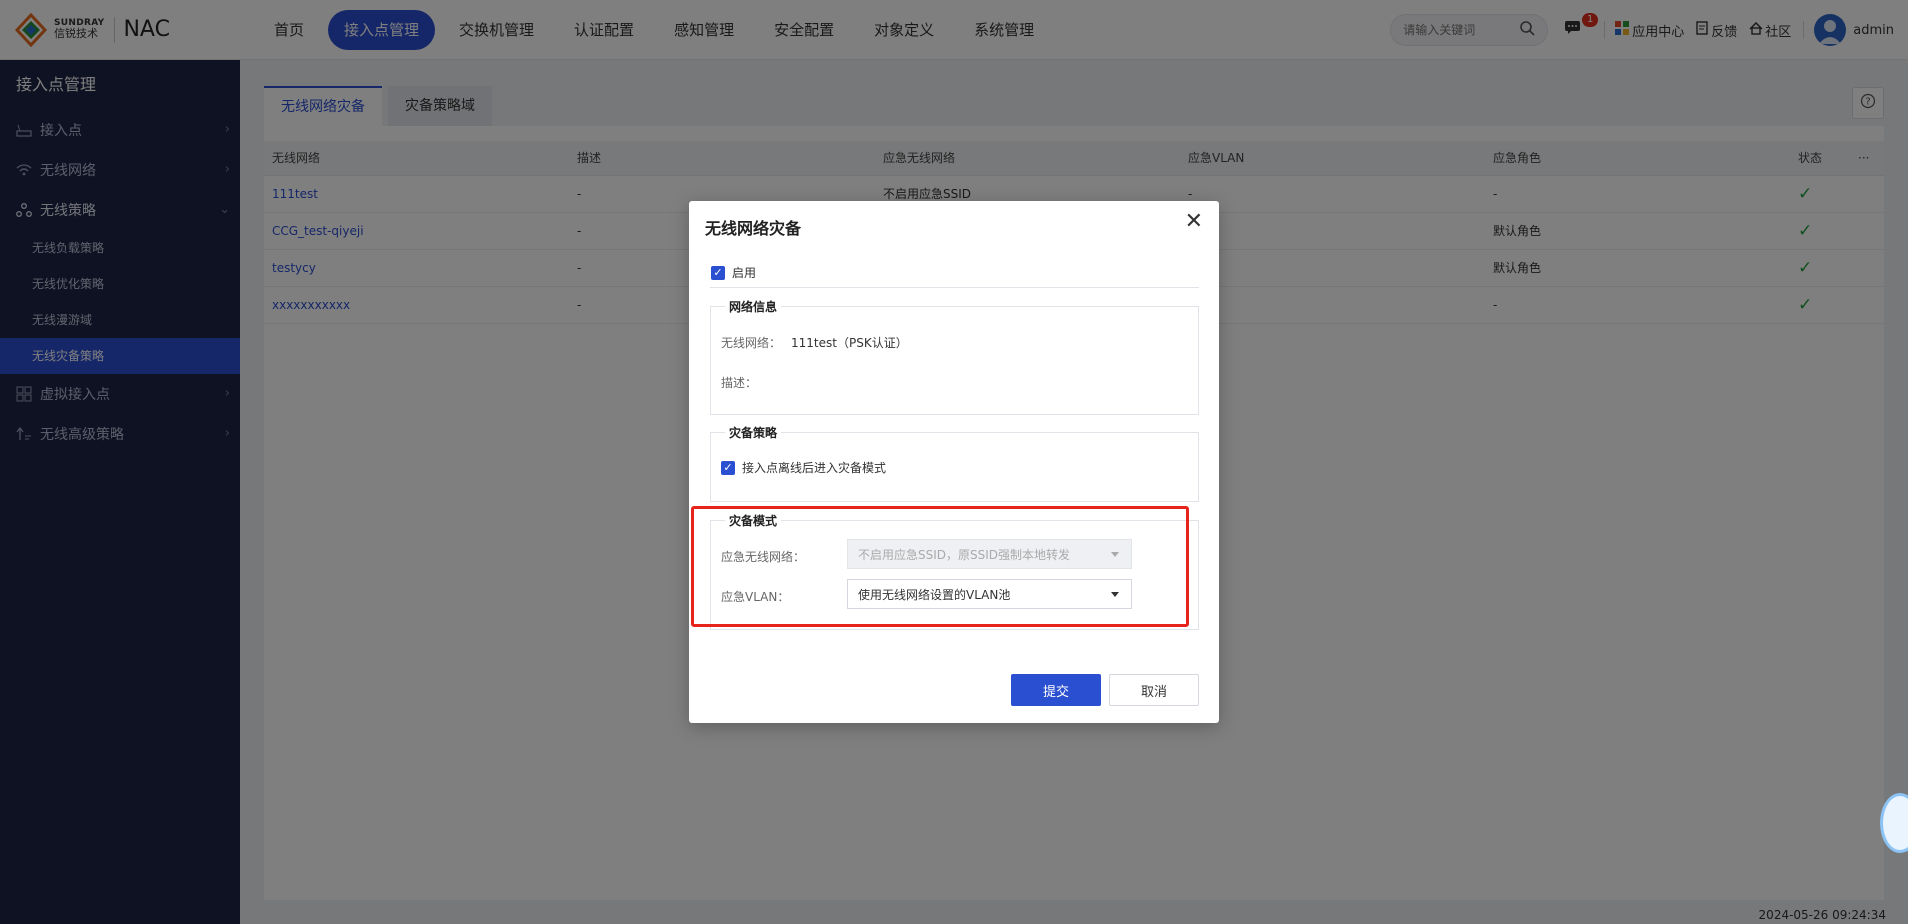  Describe the element at coordinates (814, 468) in the screenshot. I see `offline-mode-label: 接入点离线后进入灾备模式` at that location.